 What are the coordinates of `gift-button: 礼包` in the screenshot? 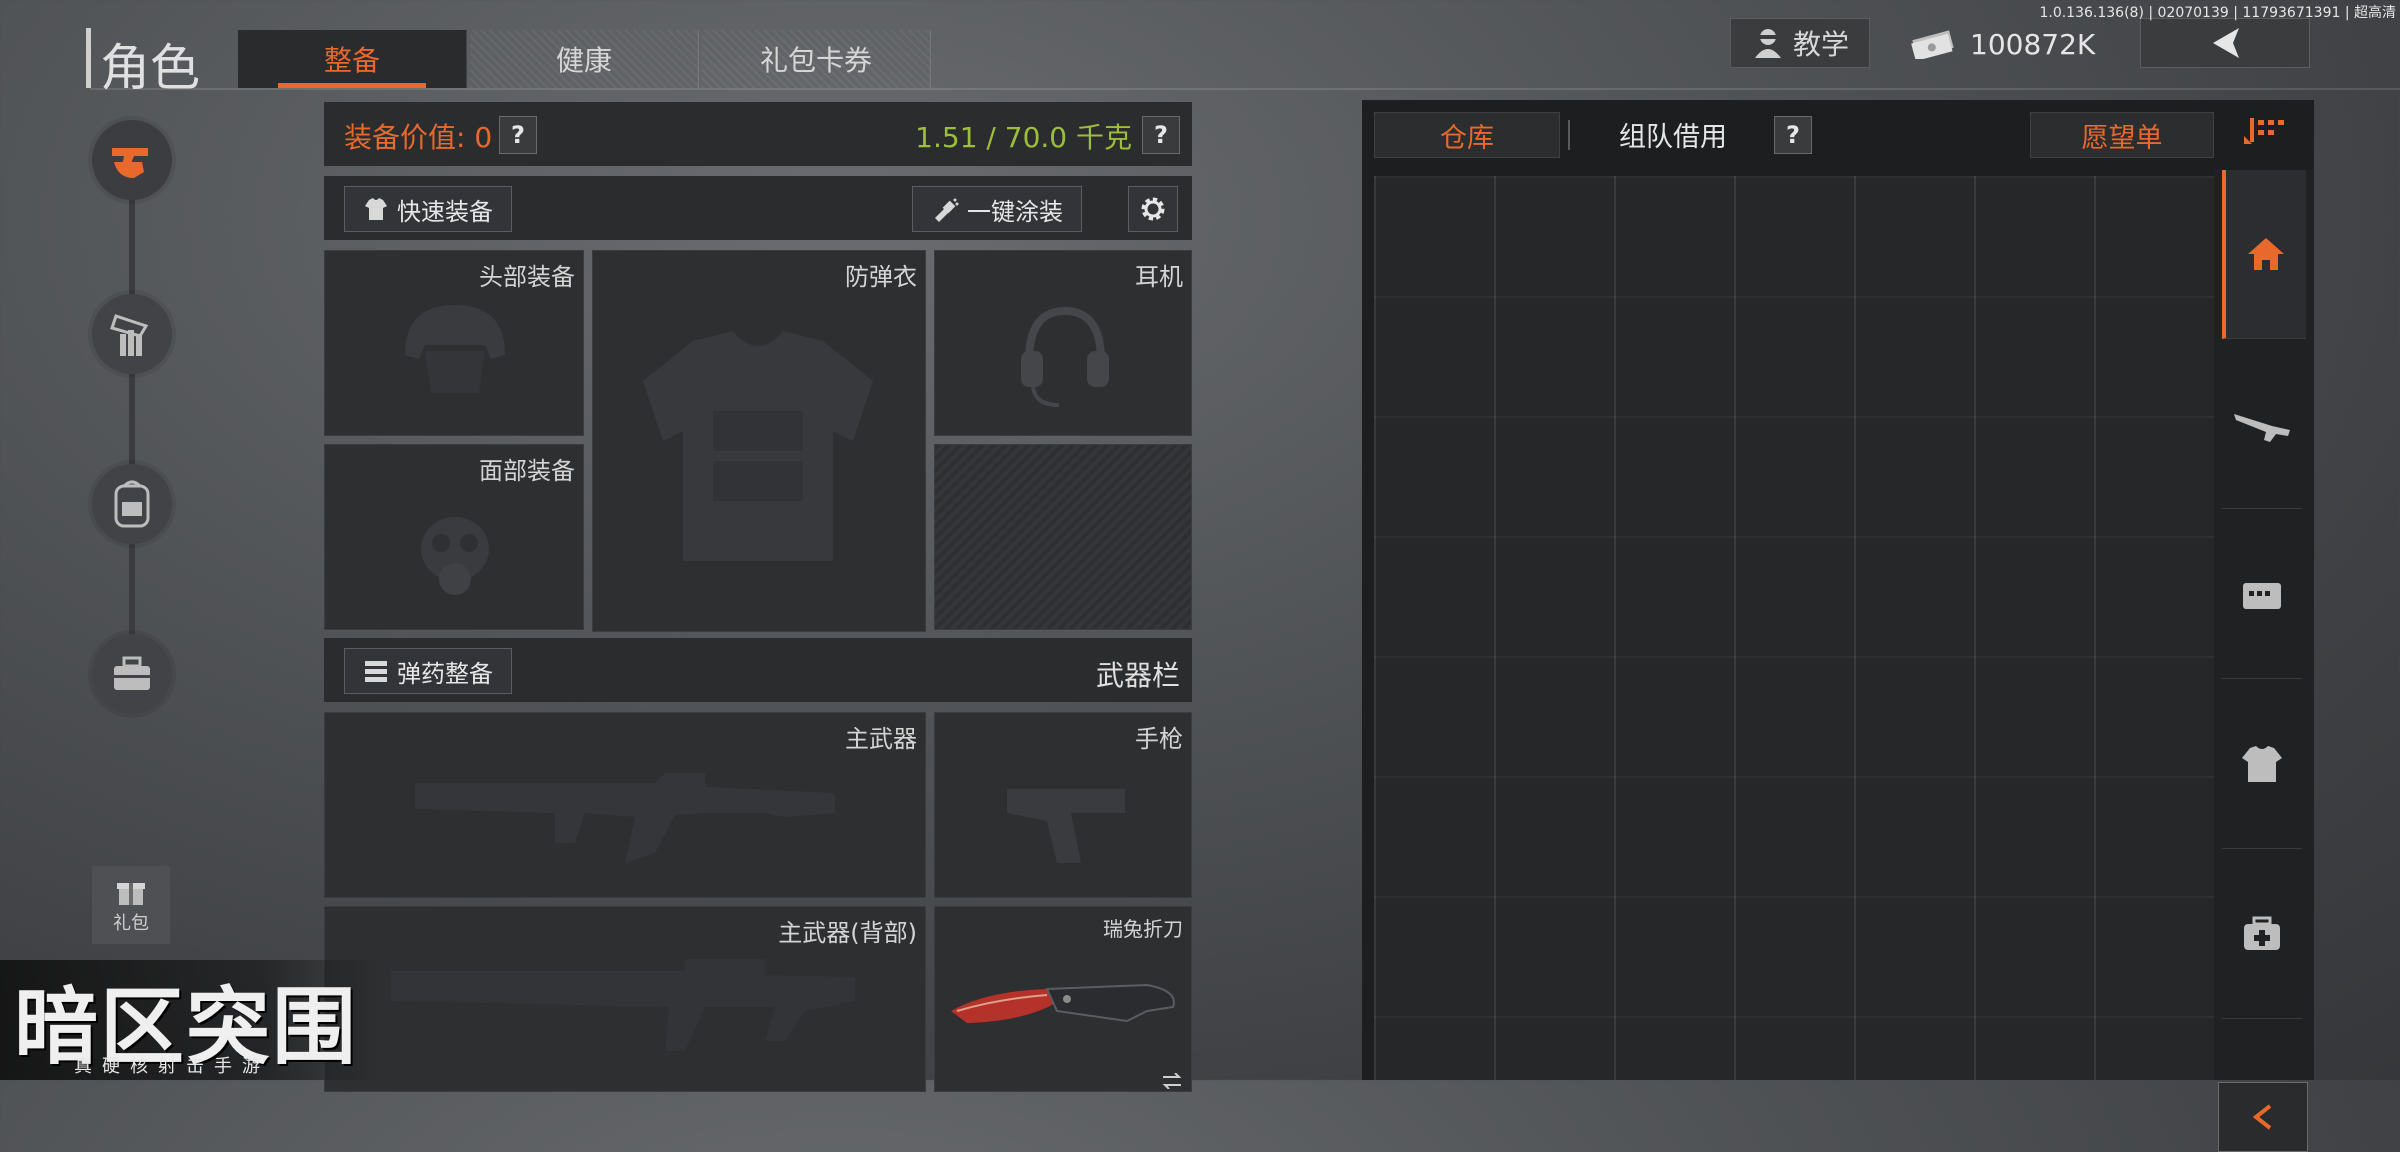 It's located at (131, 905).